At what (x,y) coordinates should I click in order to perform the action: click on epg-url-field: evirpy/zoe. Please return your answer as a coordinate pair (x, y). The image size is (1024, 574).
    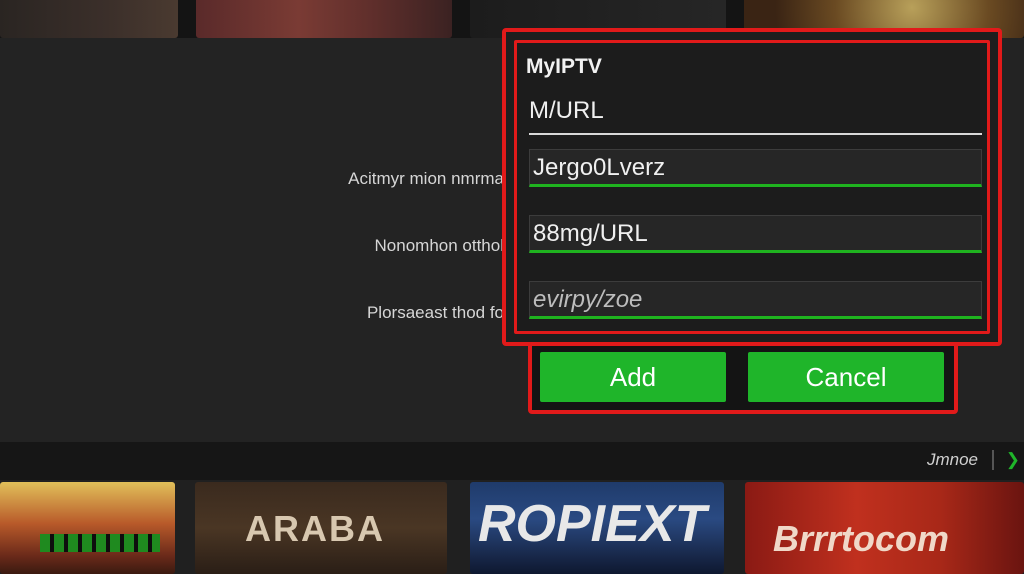
    Looking at the image, I should click on (755, 300).